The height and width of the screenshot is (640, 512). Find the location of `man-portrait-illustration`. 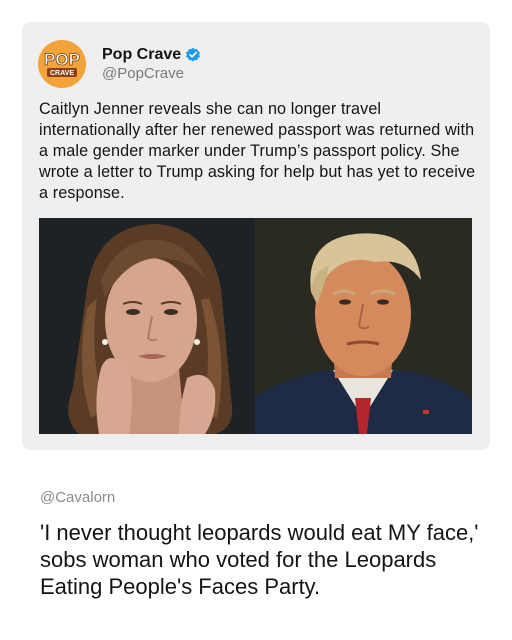

man-portrait-illustration is located at coordinates (363, 326).